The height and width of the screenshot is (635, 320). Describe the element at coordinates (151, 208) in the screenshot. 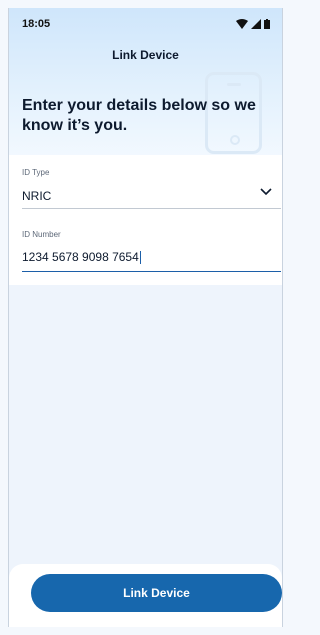

I see `id-type-underline` at that location.